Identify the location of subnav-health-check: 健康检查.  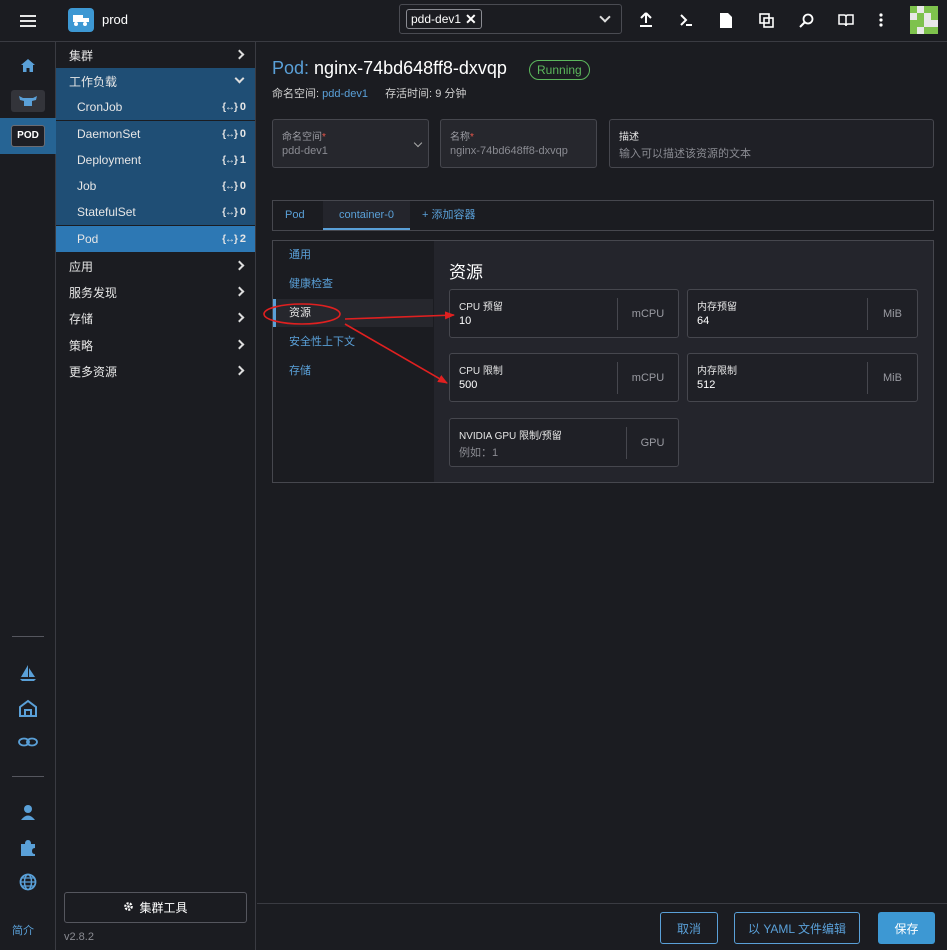
(353, 284).